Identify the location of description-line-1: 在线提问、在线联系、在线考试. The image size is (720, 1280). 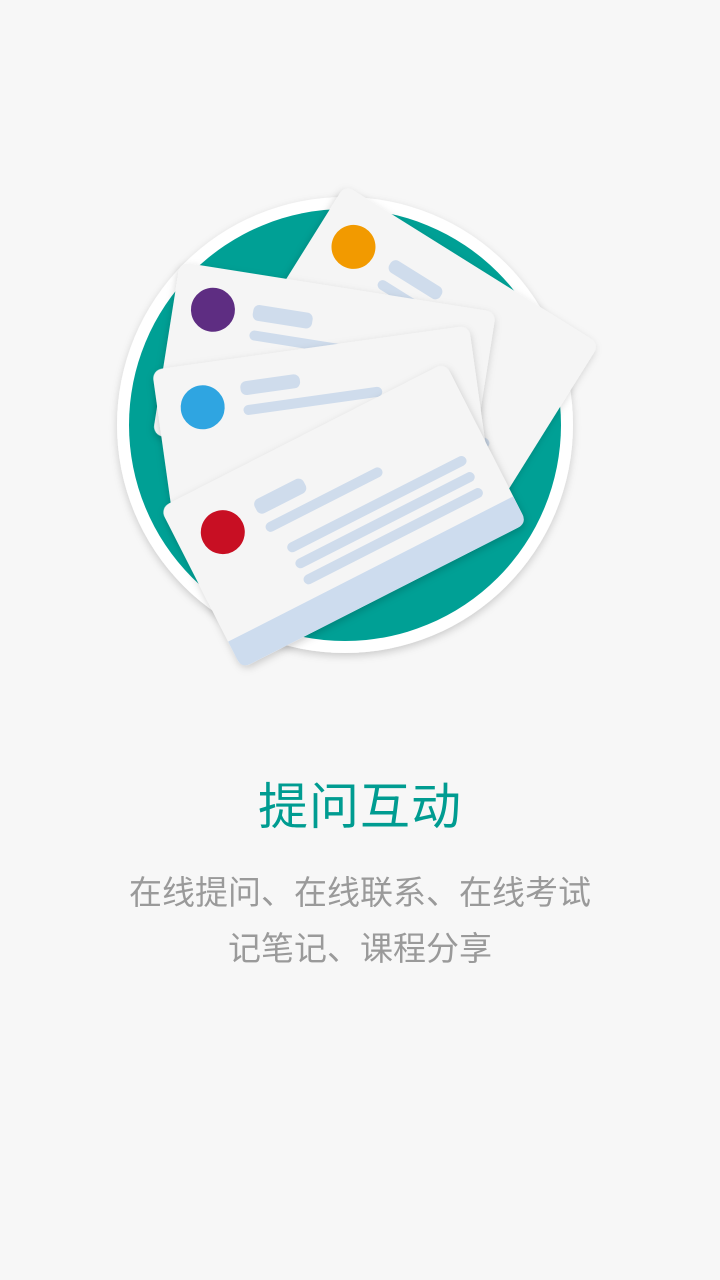
(360, 892).